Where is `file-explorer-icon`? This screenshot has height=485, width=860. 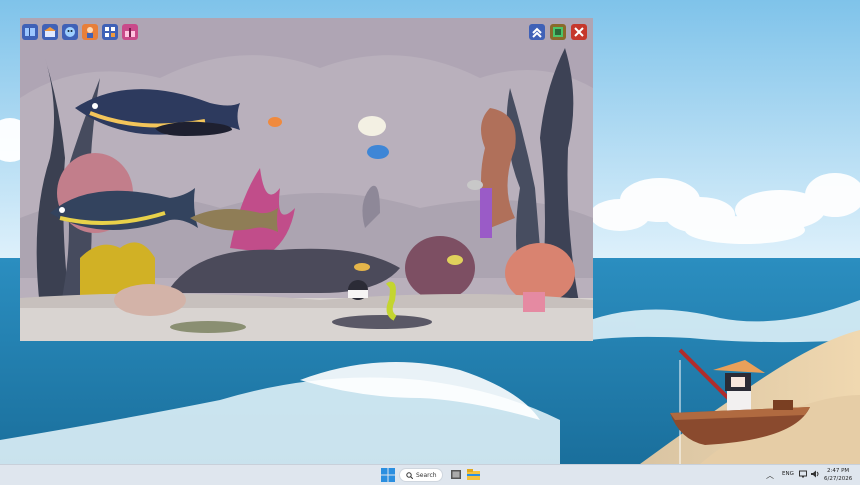
file-explorer-icon is located at coordinates (473, 474).